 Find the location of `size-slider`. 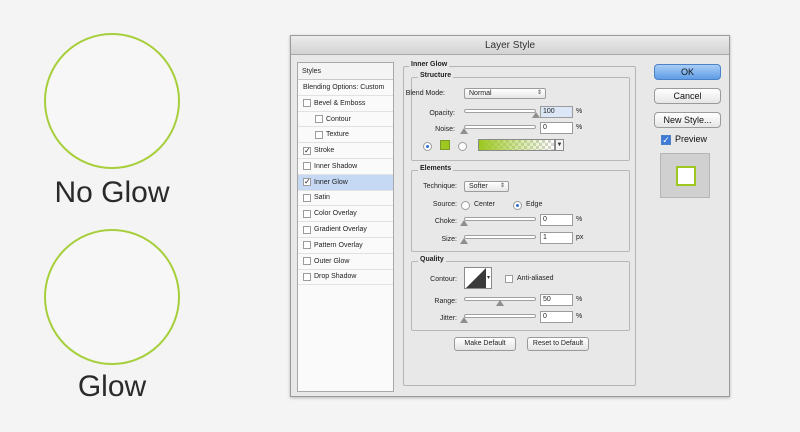

size-slider is located at coordinates (498, 239).